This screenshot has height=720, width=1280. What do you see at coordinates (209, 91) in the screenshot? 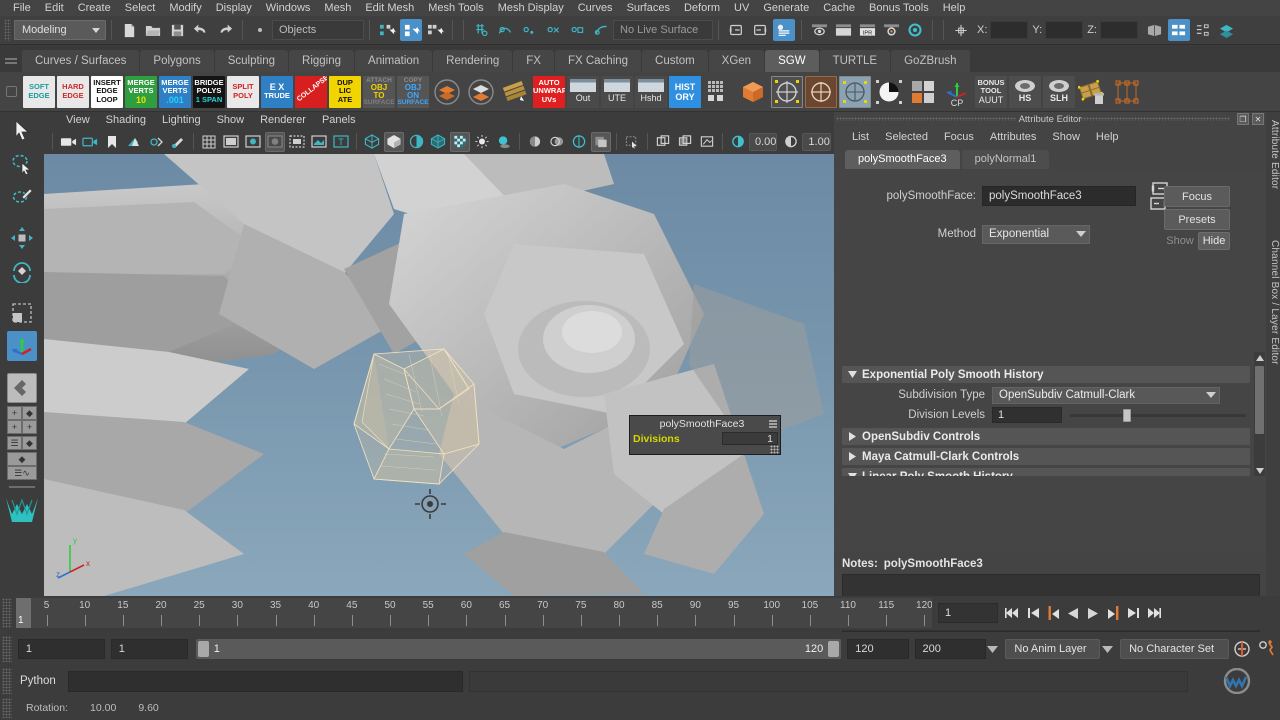
I see `shelf-button-bridge-polys: BRIDGE POLYS 1 SPAN` at bounding box center [209, 91].